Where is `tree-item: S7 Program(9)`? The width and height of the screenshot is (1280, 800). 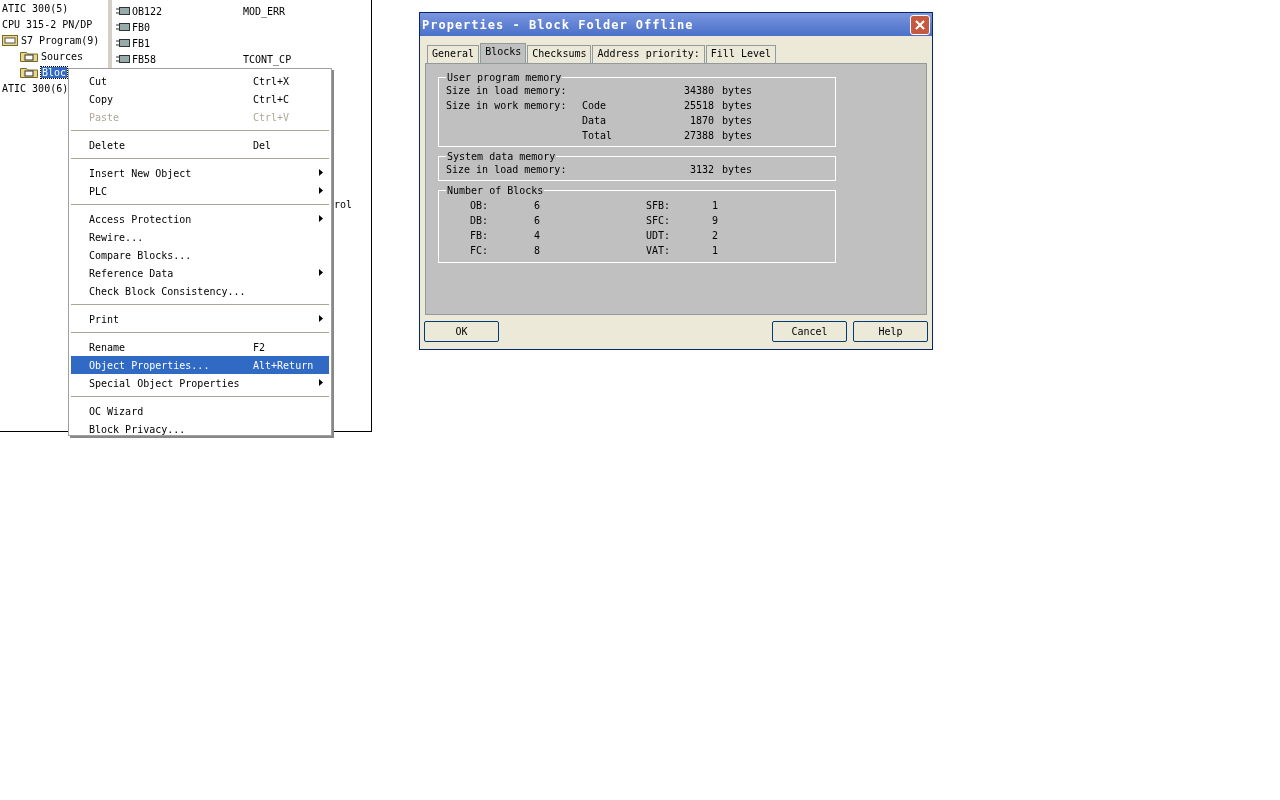
tree-item: S7 Program(9) is located at coordinates (60, 40).